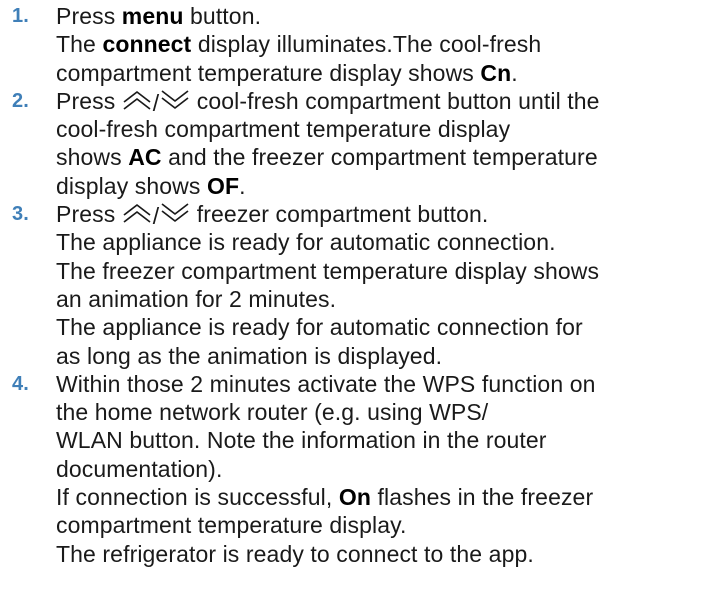  I want to click on text: shows, so click(92, 157).